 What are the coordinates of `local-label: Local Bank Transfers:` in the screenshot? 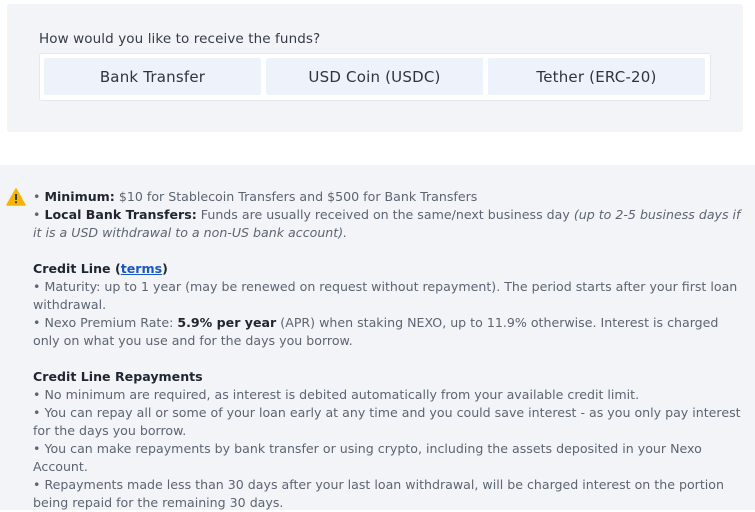 It's located at (120, 214).